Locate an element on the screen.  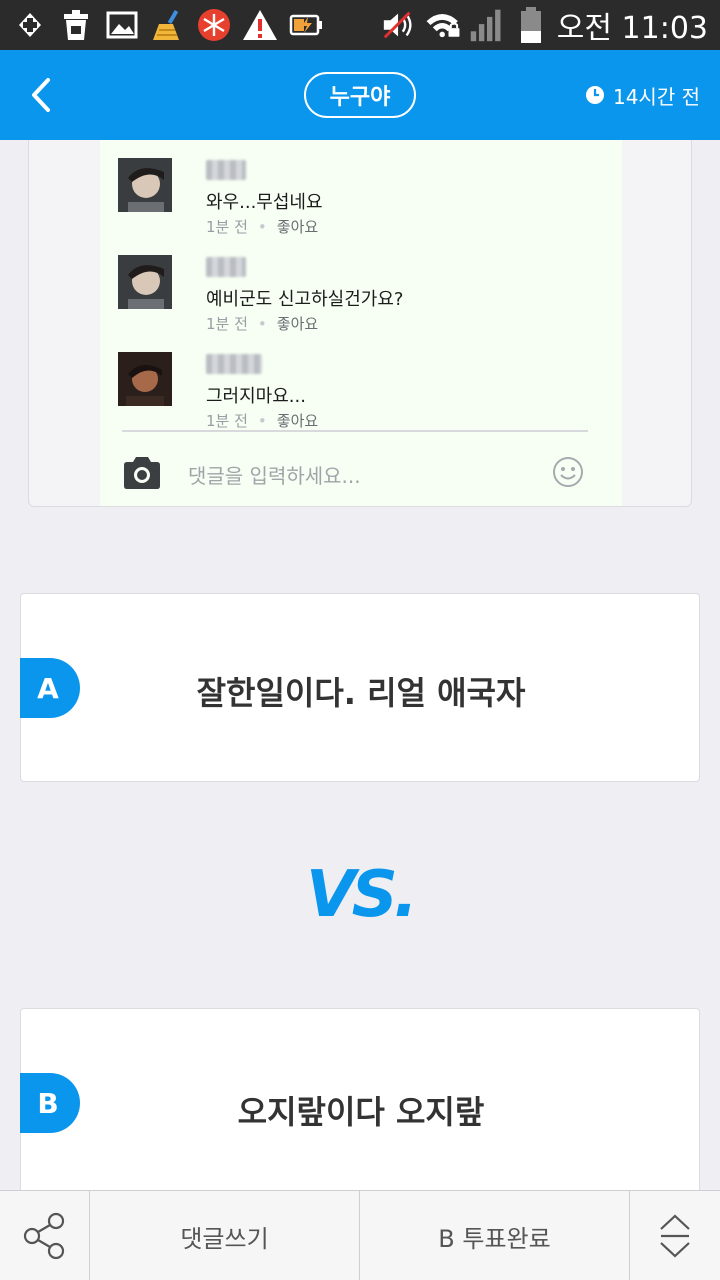
back-chevron-icon is located at coordinates (41, 95).